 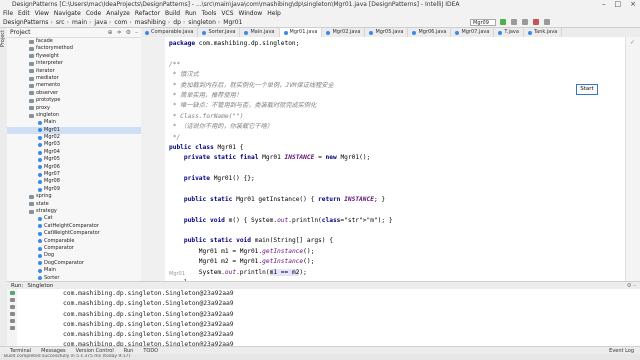 What do you see at coordinates (74, 159) in the screenshot?
I see `tree-item-mgr05: Mgr05` at bounding box center [74, 159].